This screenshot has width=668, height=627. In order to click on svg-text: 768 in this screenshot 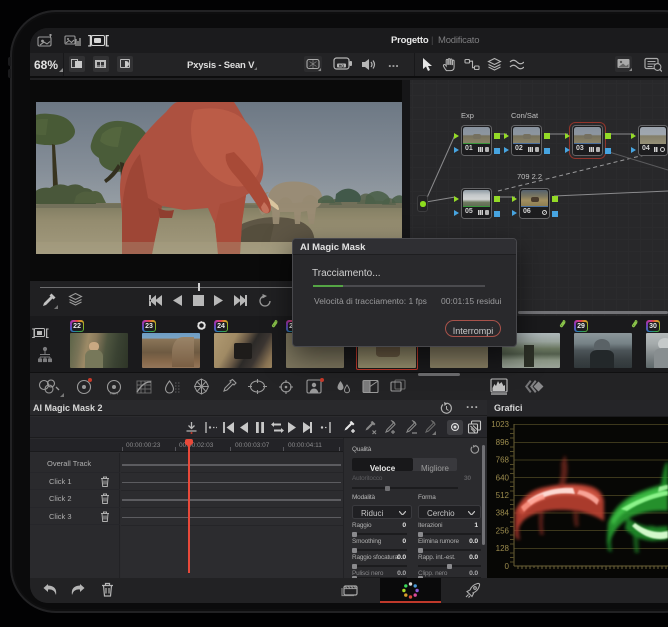, I will do `click(503, 460)`.